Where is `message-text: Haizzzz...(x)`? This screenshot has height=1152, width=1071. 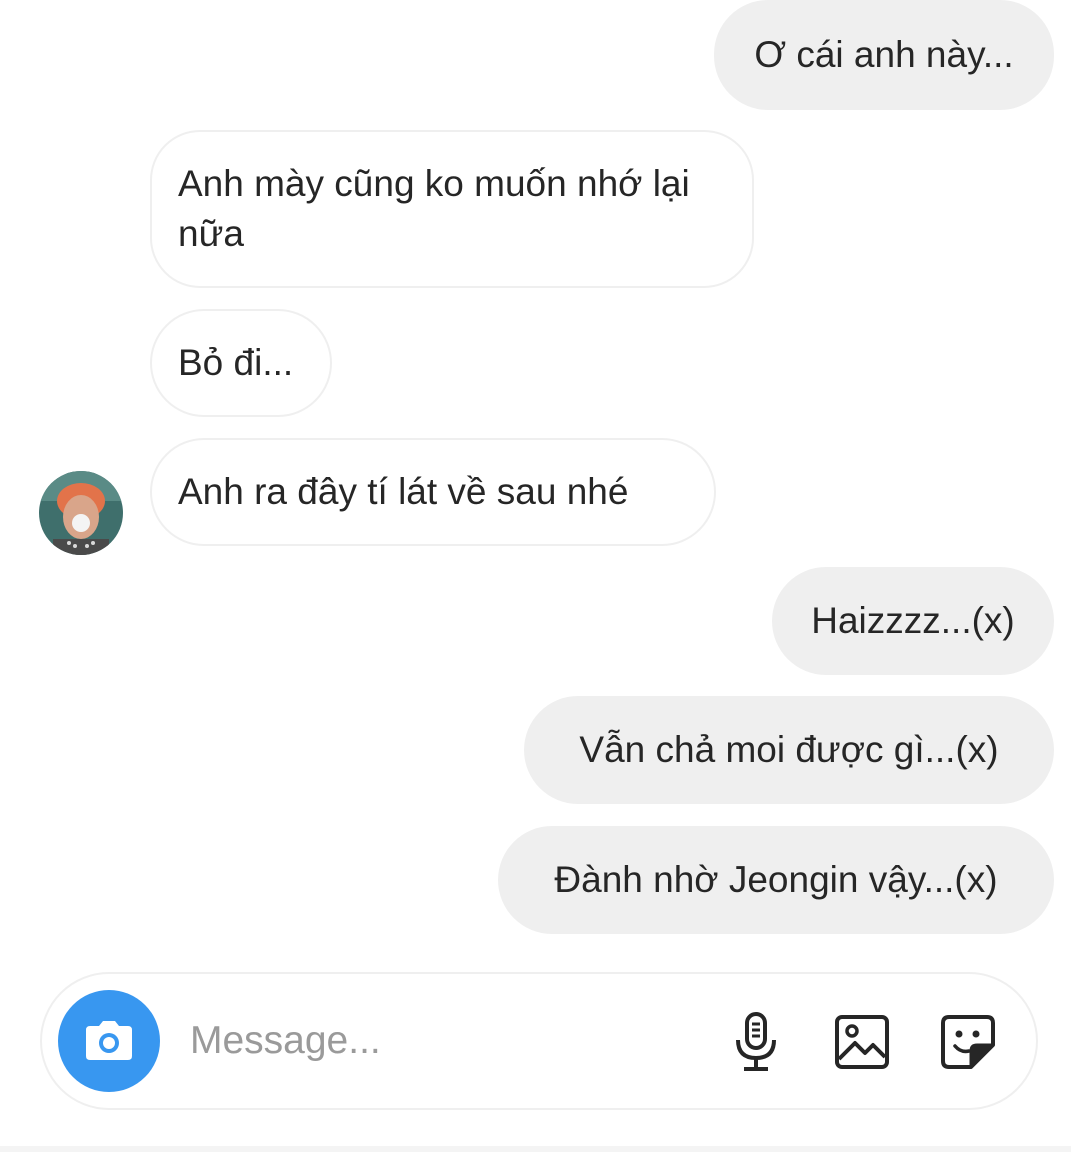
message-text: Haizzzz...(x) is located at coordinates (913, 620).